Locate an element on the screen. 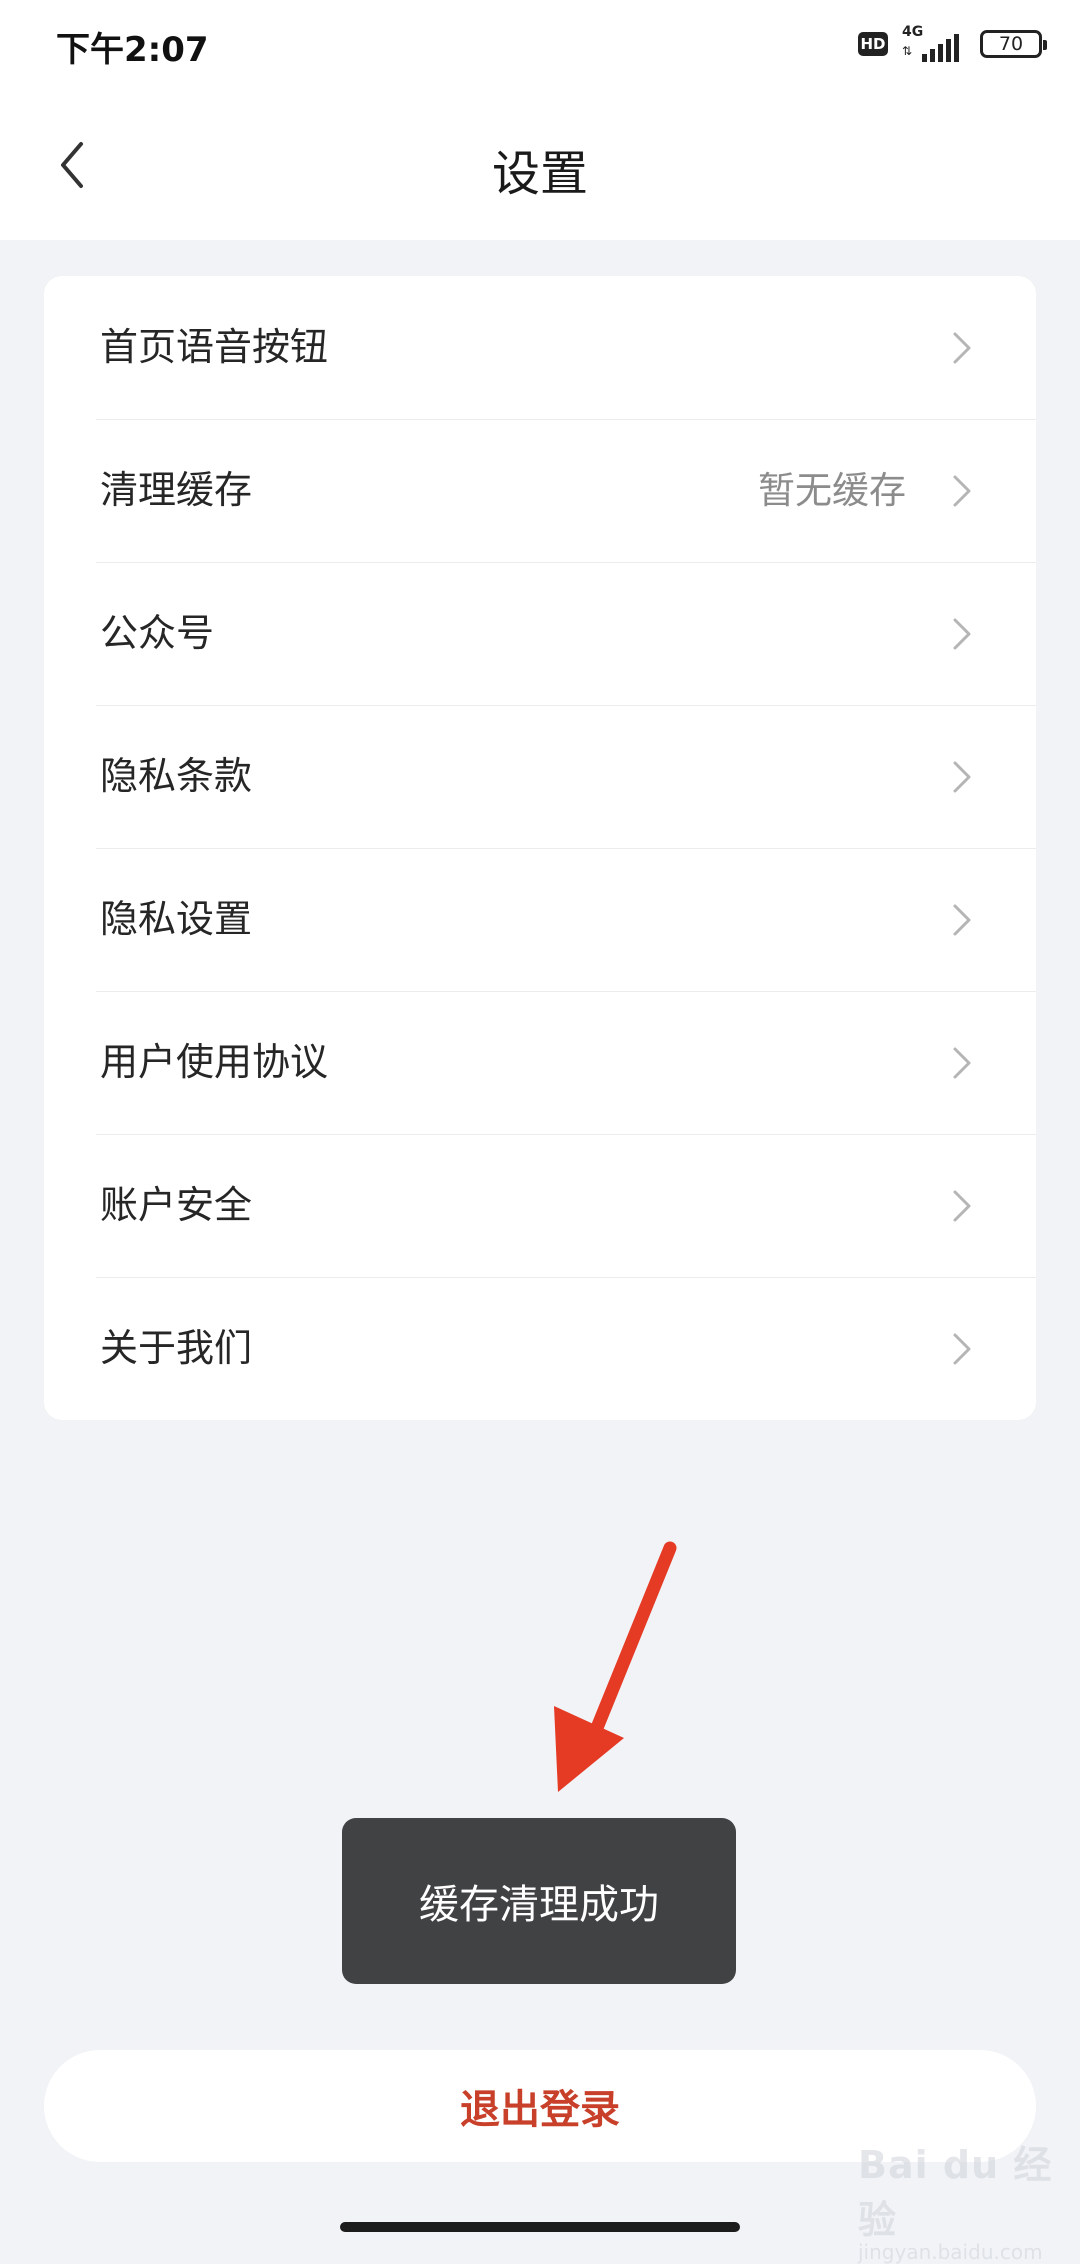 The width and height of the screenshot is (1080, 2264). settings-item-label: 账户安全 is located at coordinates (176, 1205).